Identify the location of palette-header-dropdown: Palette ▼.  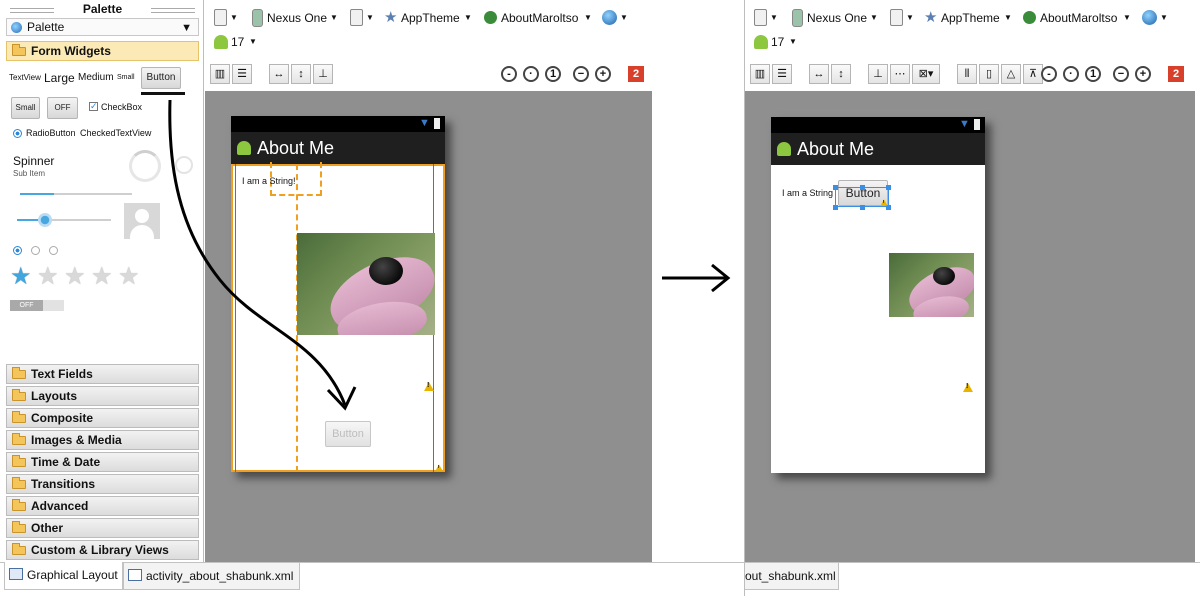
(102, 27).